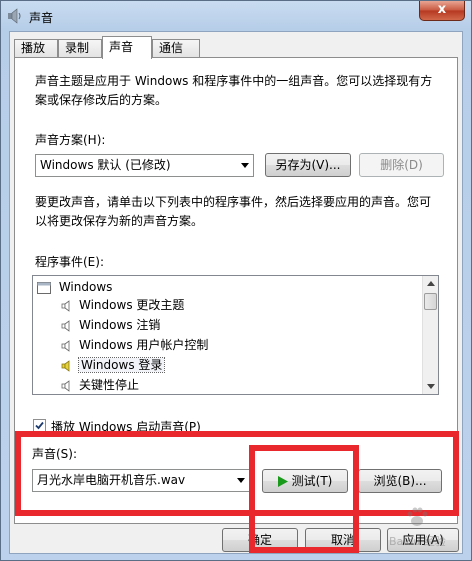 The height and width of the screenshot is (561, 472). I want to click on tab-playback: 播放, so click(36, 48).